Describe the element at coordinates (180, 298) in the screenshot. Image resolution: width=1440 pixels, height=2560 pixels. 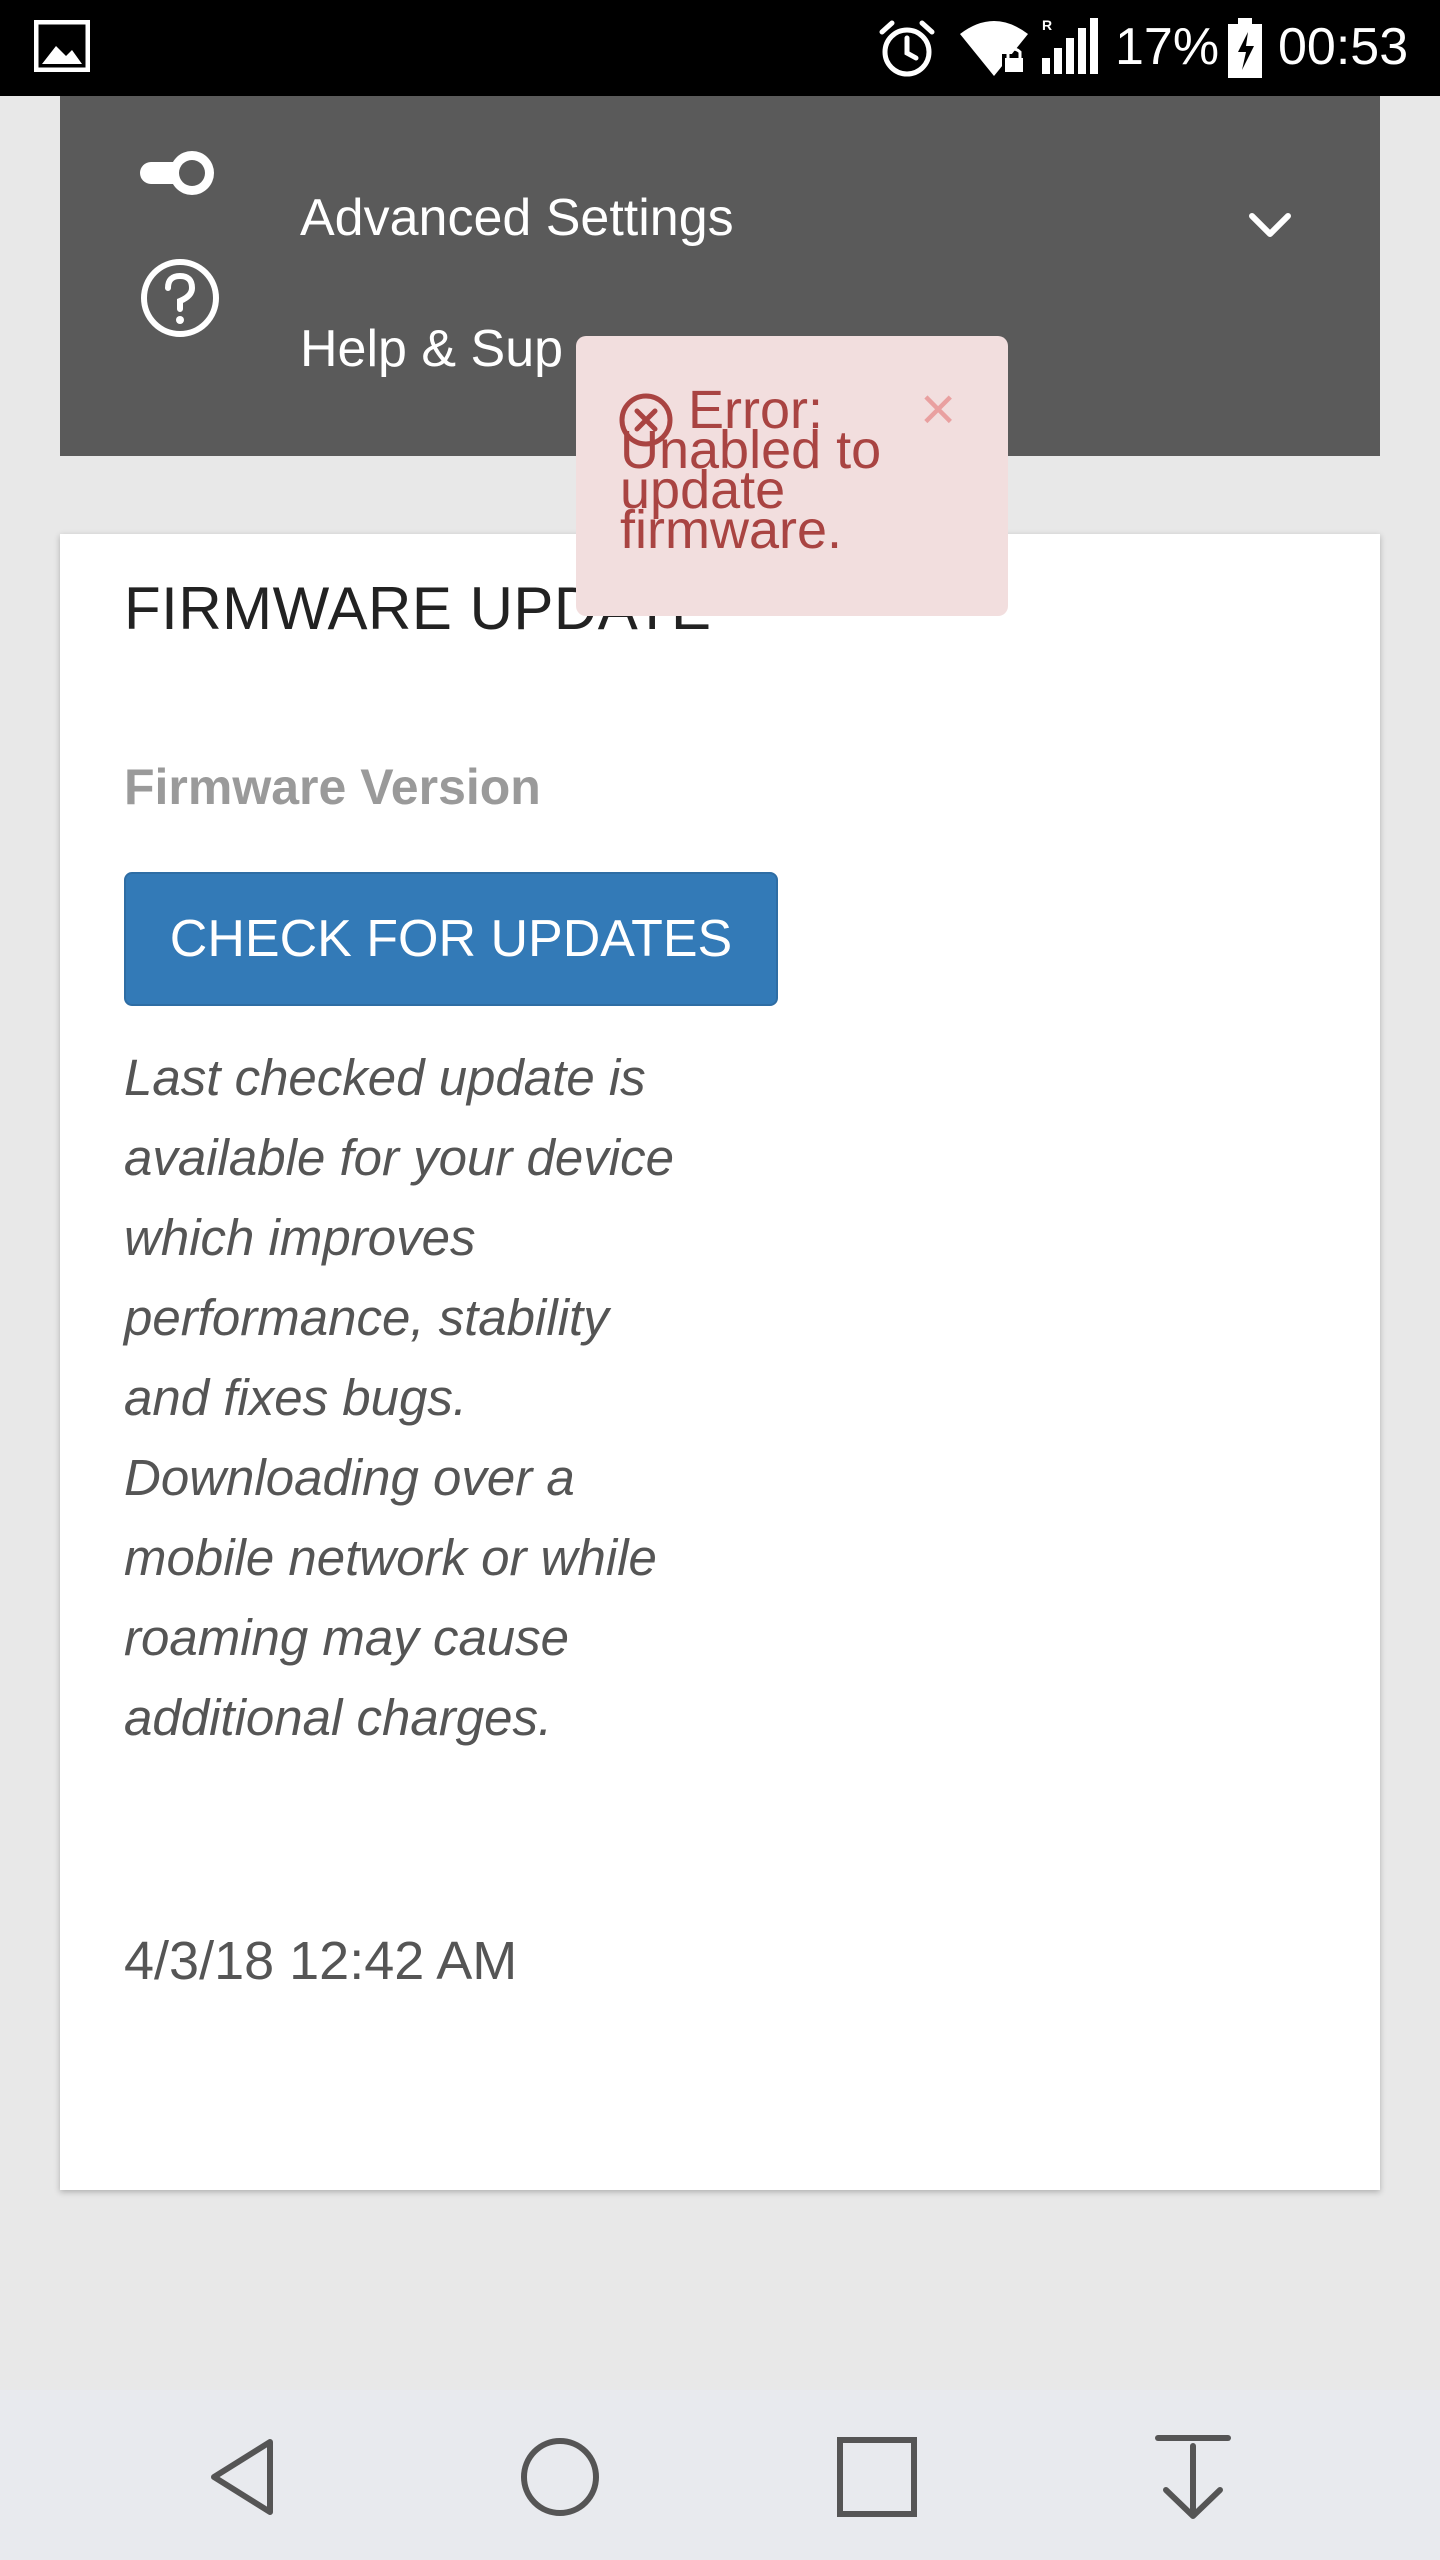
I see `help-circle-icon` at that location.